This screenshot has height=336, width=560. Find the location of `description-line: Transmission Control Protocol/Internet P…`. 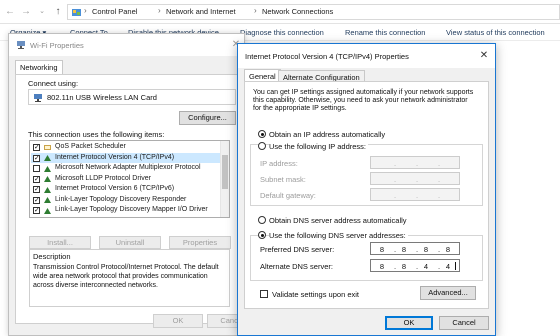

description-line: Transmission Control Protocol/Internet P… is located at coordinates (126, 267).